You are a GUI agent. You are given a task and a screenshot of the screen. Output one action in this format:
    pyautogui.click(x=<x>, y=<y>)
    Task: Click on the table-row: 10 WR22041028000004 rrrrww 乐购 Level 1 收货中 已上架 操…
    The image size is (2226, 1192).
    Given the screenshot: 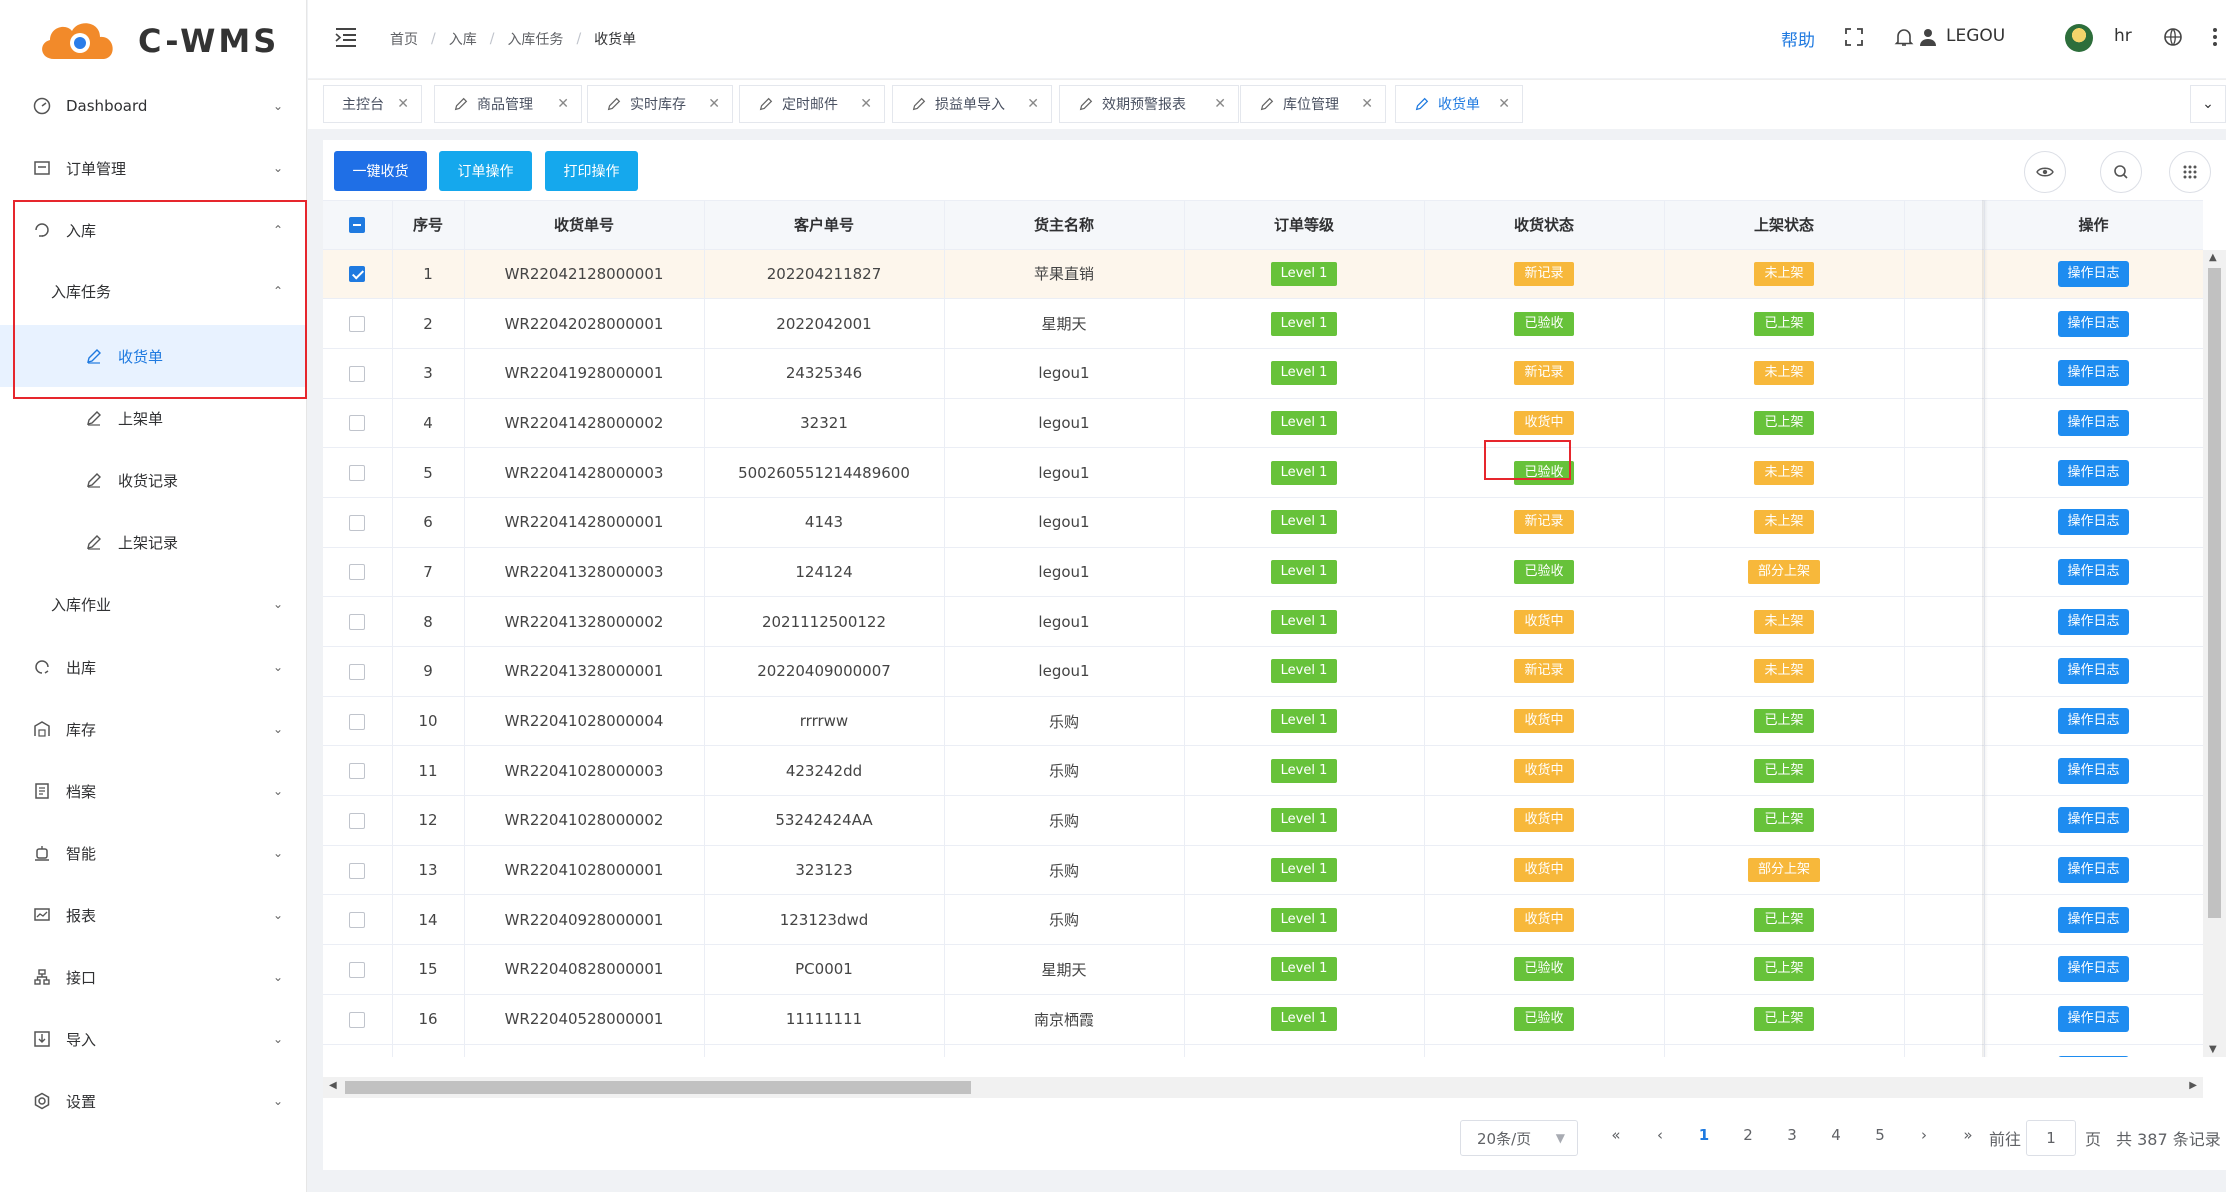 What is the action you would take?
    pyautogui.click(x=1263, y=721)
    